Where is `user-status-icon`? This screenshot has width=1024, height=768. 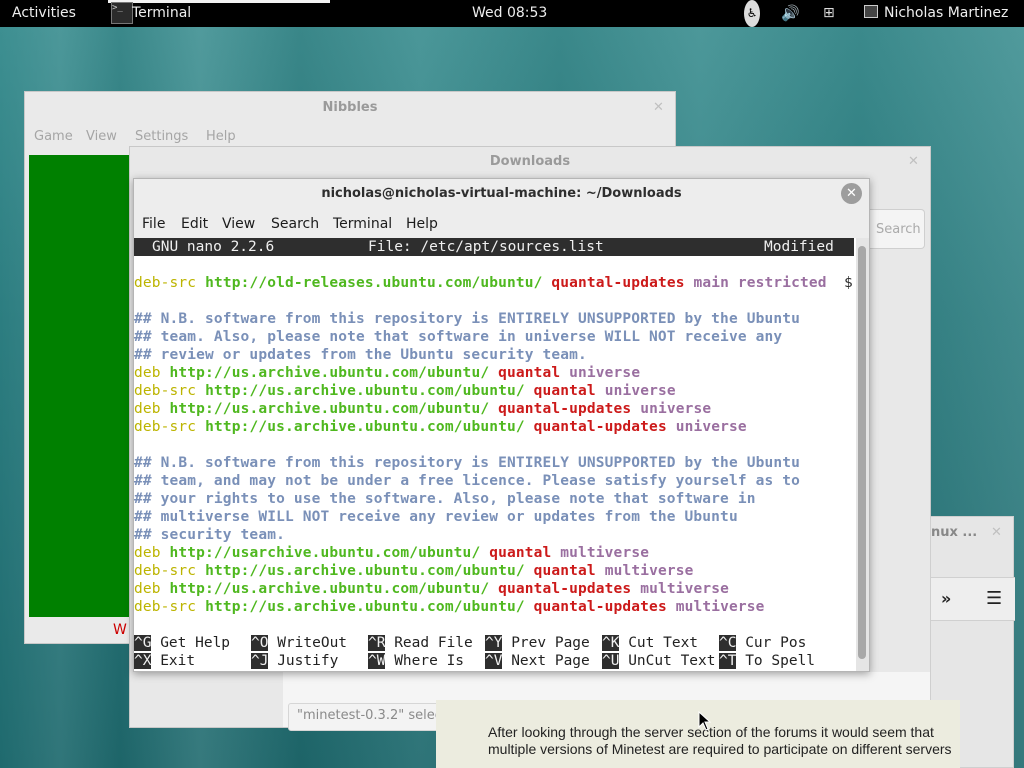
user-status-icon is located at coordinates (871, 11).